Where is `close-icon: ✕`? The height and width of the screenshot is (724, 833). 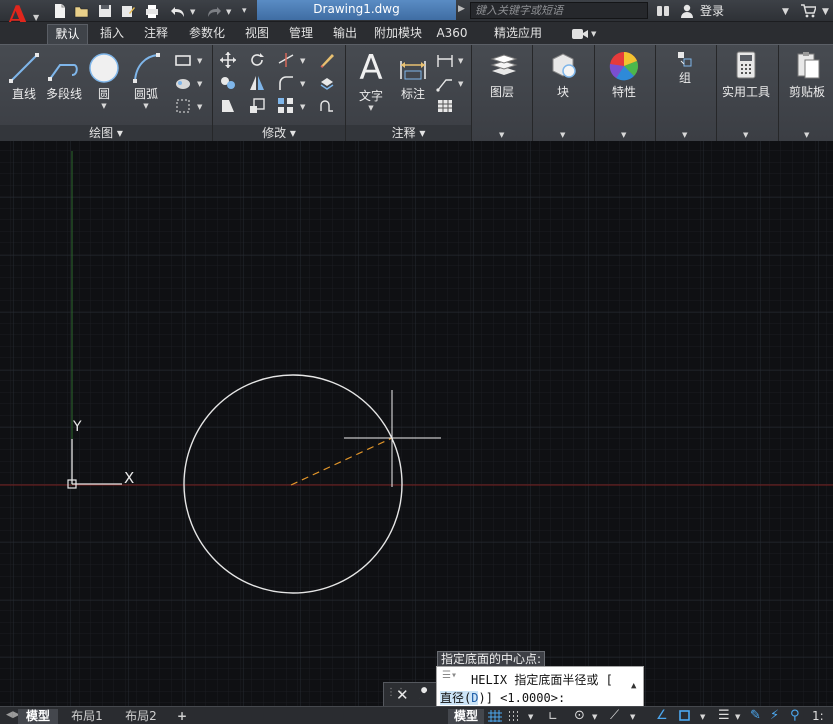
close-icon: ✕ is located at coordinates (402, 695).